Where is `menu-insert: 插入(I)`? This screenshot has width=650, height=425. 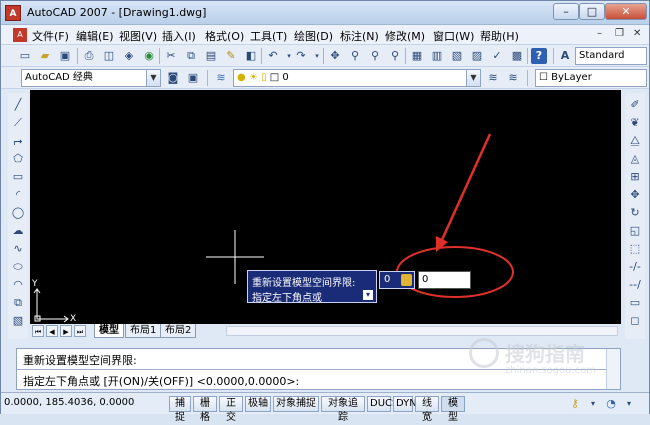
menu-insert: 插入(I) is located at coordinates (179, 36).